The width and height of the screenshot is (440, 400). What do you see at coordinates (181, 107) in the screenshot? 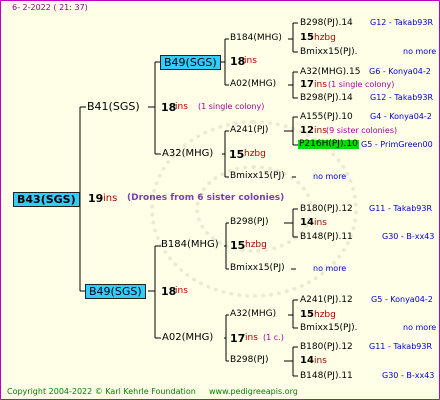
I see `gen1-top-ins: ins` at bounding box center [181, 107].